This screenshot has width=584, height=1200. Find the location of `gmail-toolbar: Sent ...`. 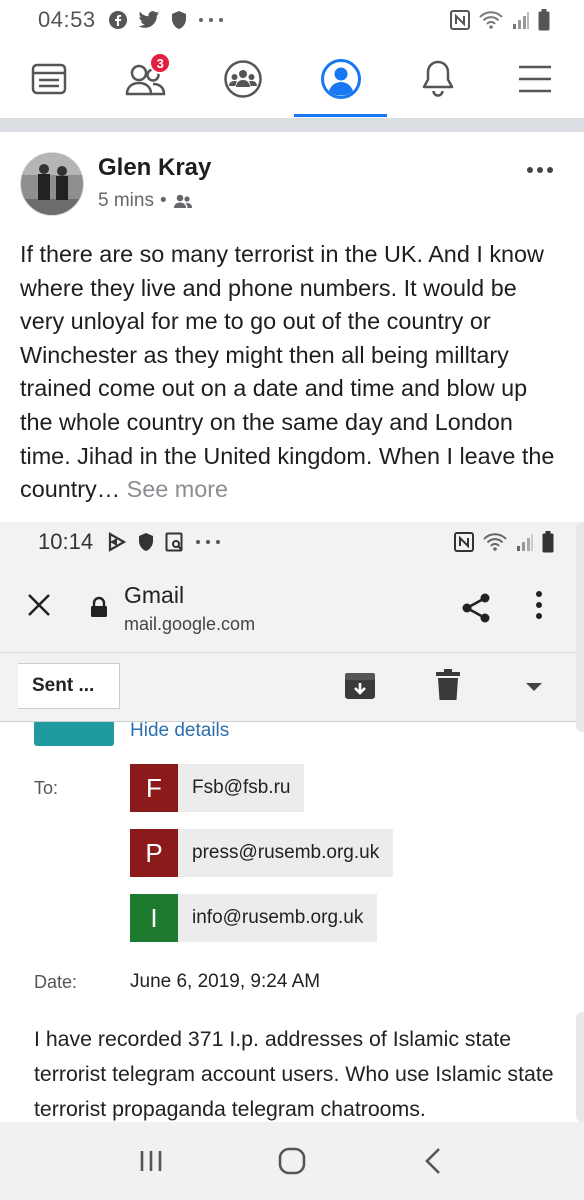

gmail-toolbar: Sent ... is located at coordinates (292, 687).